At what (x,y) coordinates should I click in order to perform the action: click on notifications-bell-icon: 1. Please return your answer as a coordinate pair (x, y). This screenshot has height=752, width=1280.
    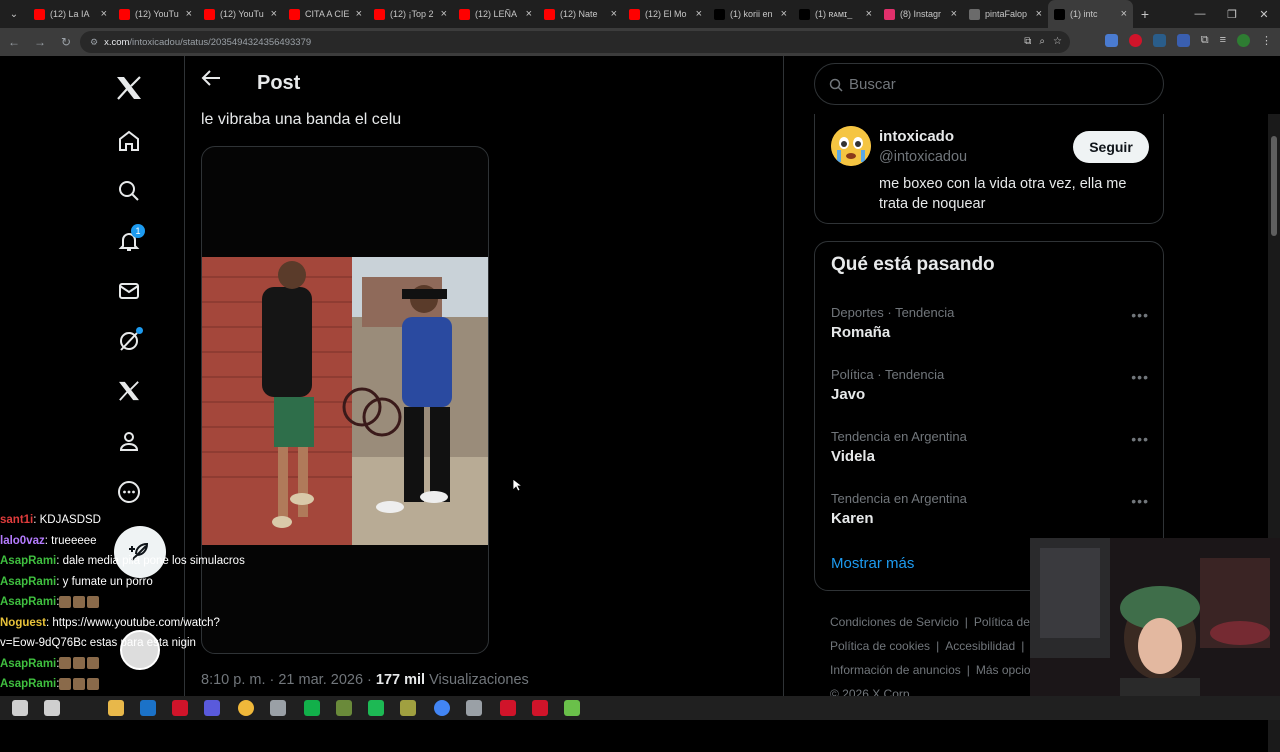
    Looking at the image, I should click on (130, 239).